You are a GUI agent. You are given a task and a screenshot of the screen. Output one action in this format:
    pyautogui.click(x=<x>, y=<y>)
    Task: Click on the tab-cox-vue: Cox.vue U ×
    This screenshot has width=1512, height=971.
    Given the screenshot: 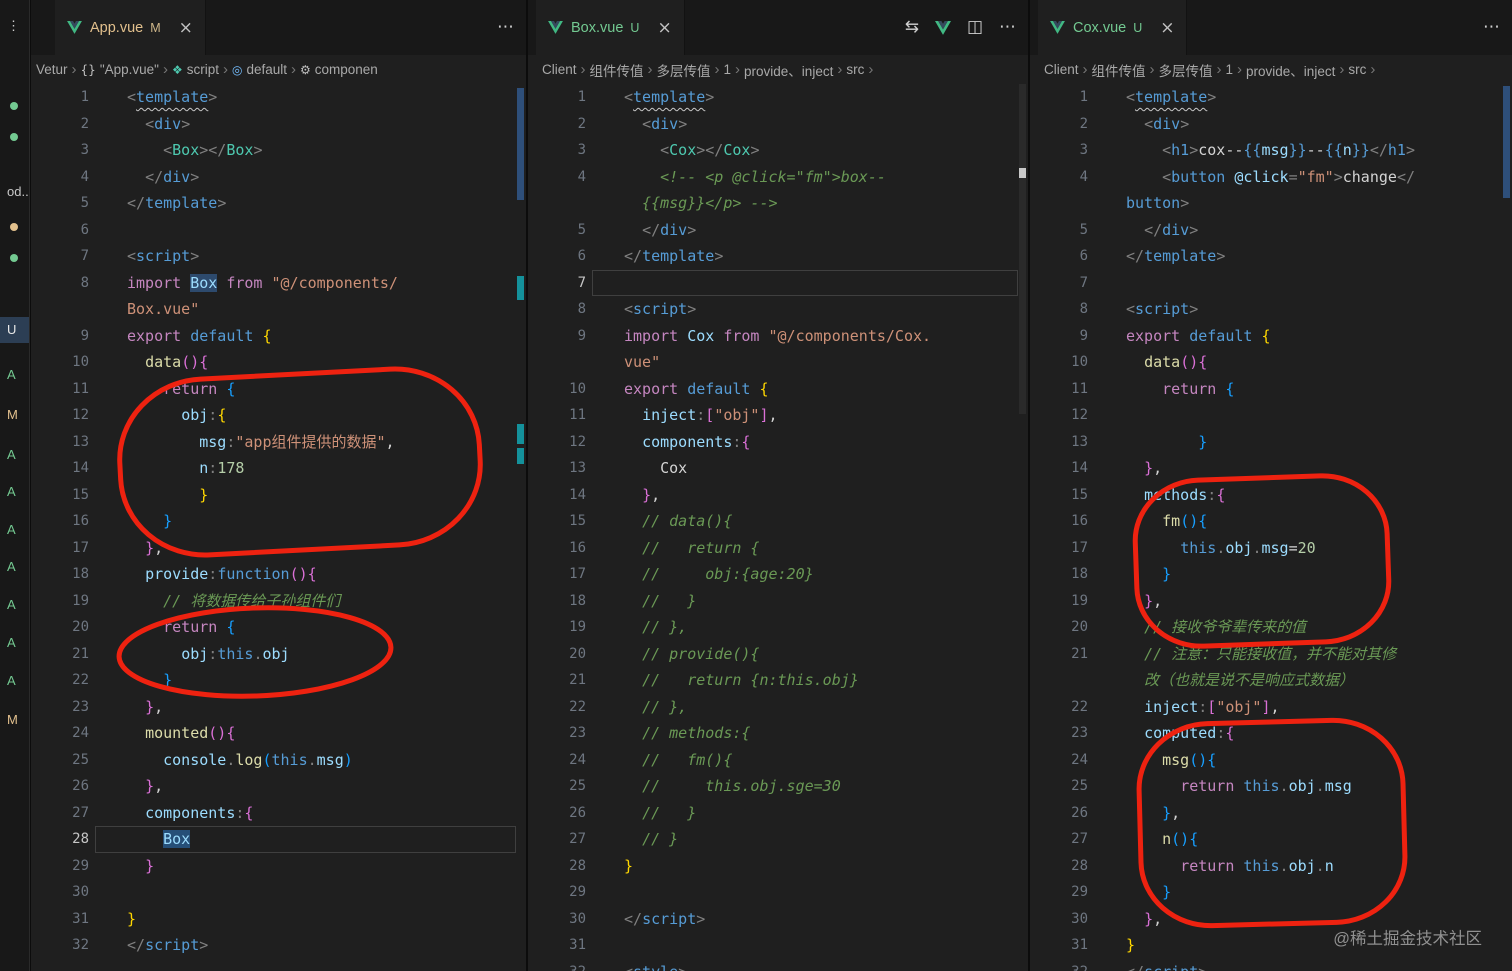 What is the action you would take?
    pyautogui.click(x=1113, y=27)
    